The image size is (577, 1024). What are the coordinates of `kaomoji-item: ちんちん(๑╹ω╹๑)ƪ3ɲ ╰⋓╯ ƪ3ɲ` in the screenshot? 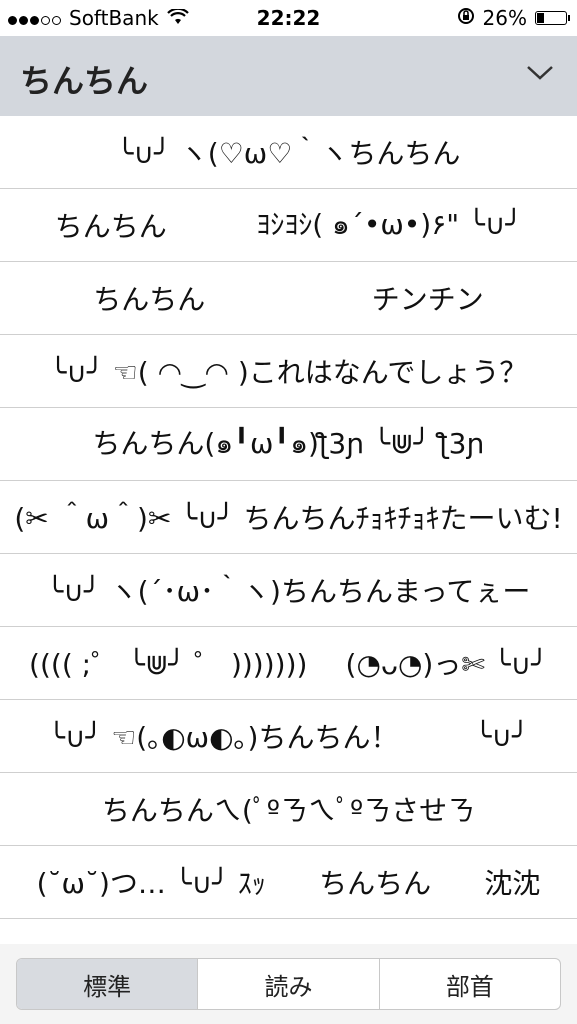 It's located at (288, 444).